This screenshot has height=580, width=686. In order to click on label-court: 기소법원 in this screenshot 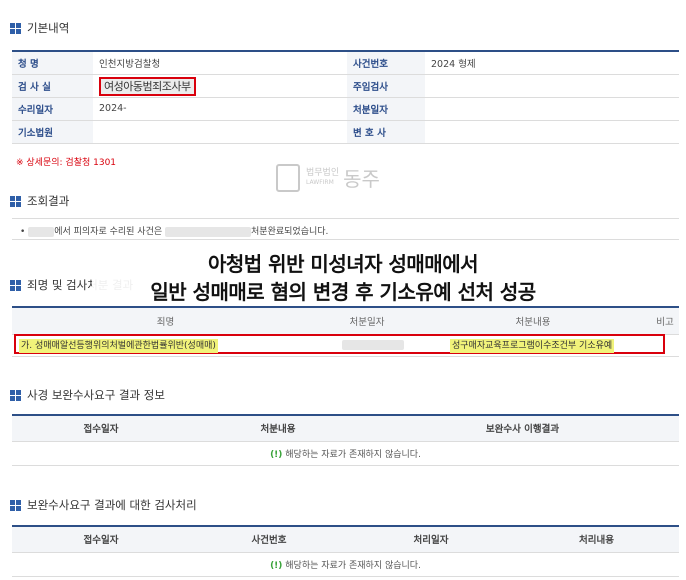, I will do `click(52, 132)`.